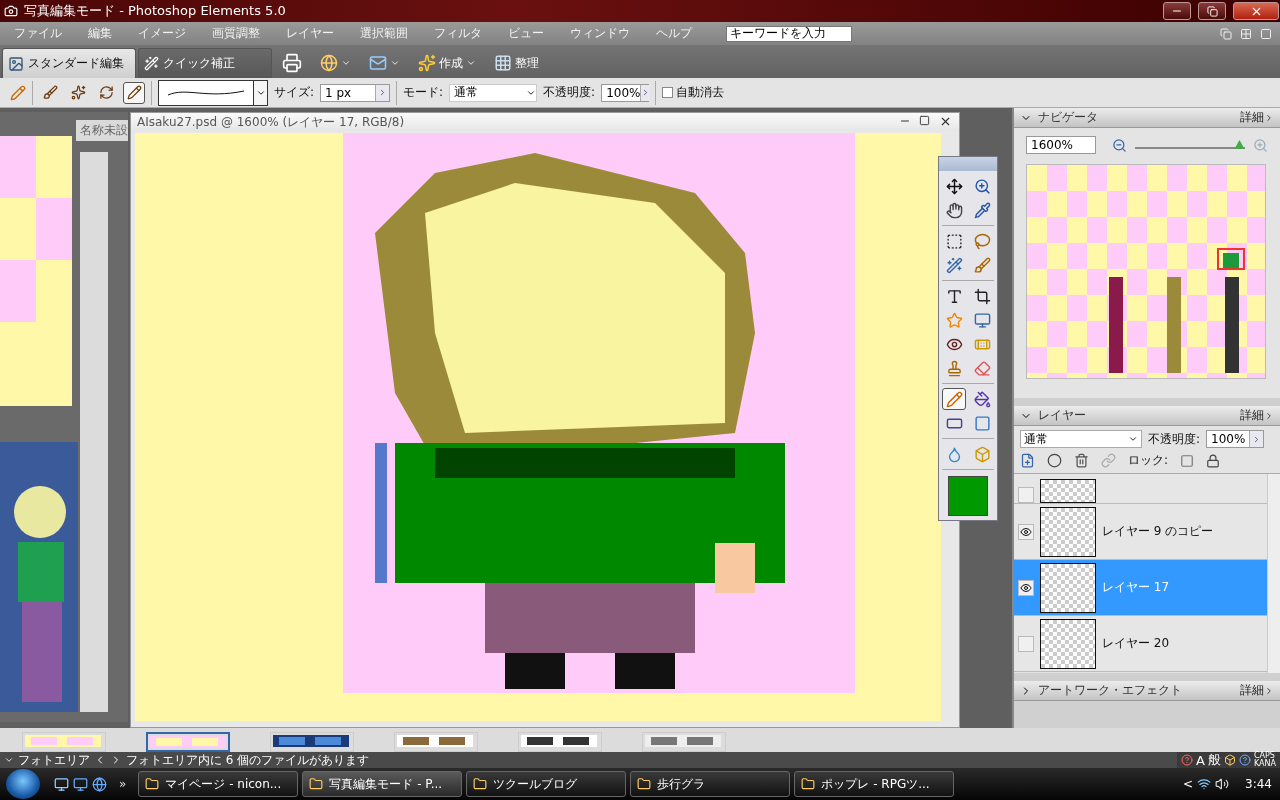 Image resolution: width=1280 pixels, height=800 pixels. Describe the element at coordinates (1239, 144) in the screenshot. I see `slider-thumb` at that location.